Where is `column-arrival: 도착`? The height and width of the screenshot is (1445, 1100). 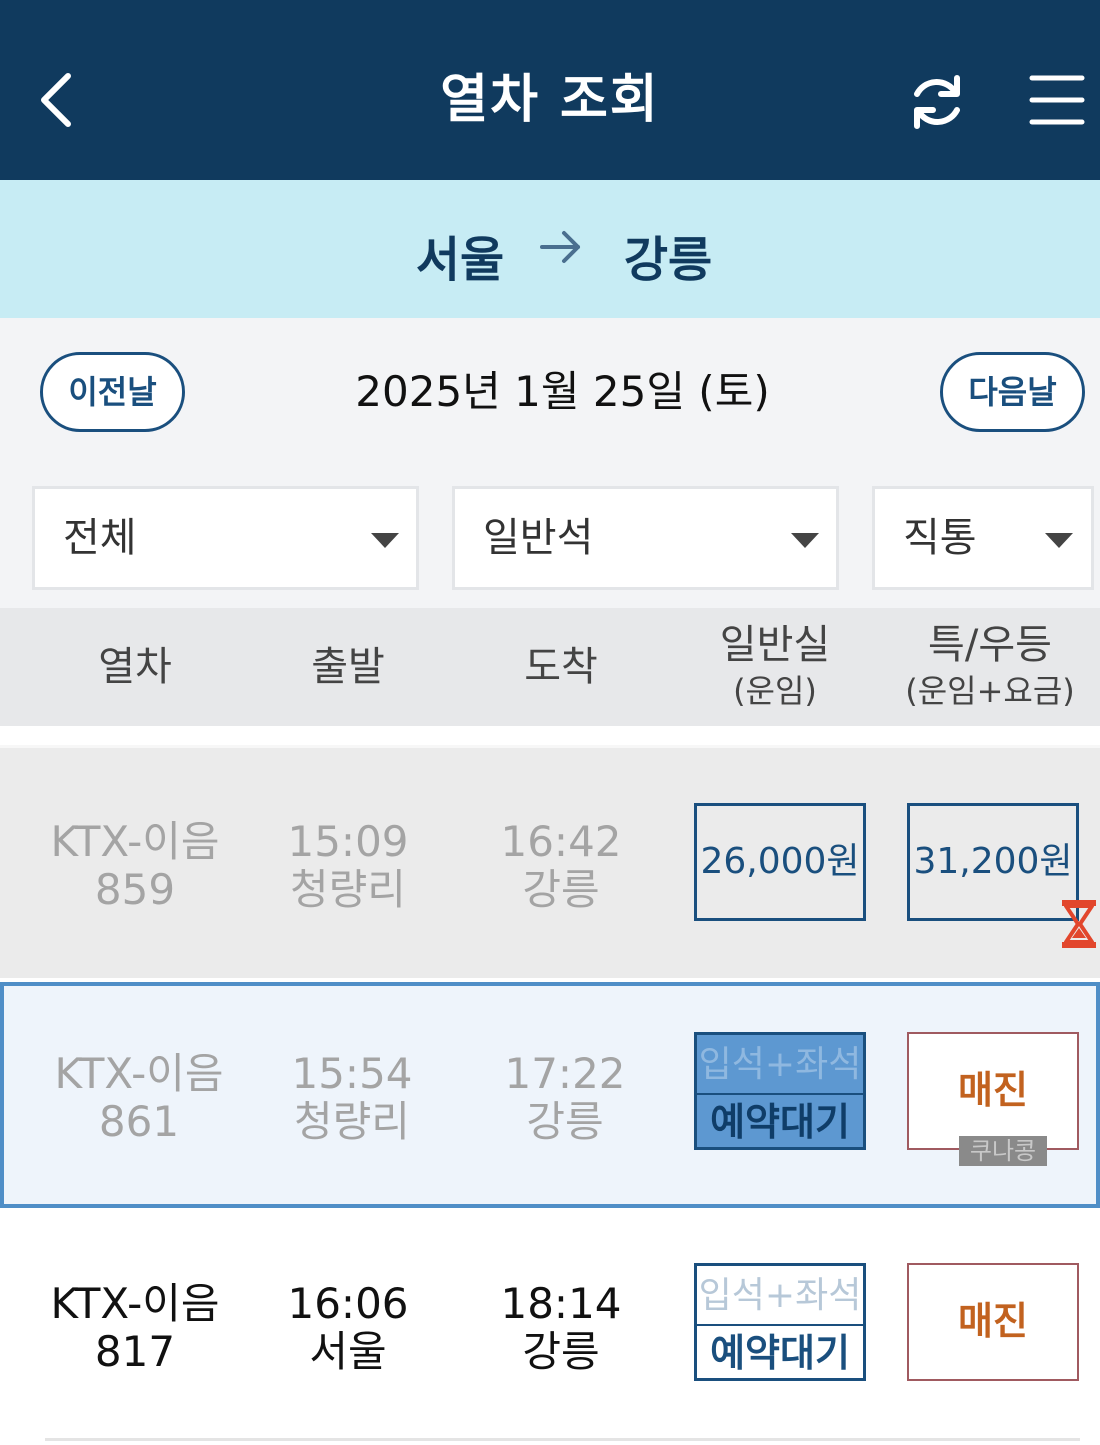
column-arrival: 도착 is located at coordinates (561, 667).